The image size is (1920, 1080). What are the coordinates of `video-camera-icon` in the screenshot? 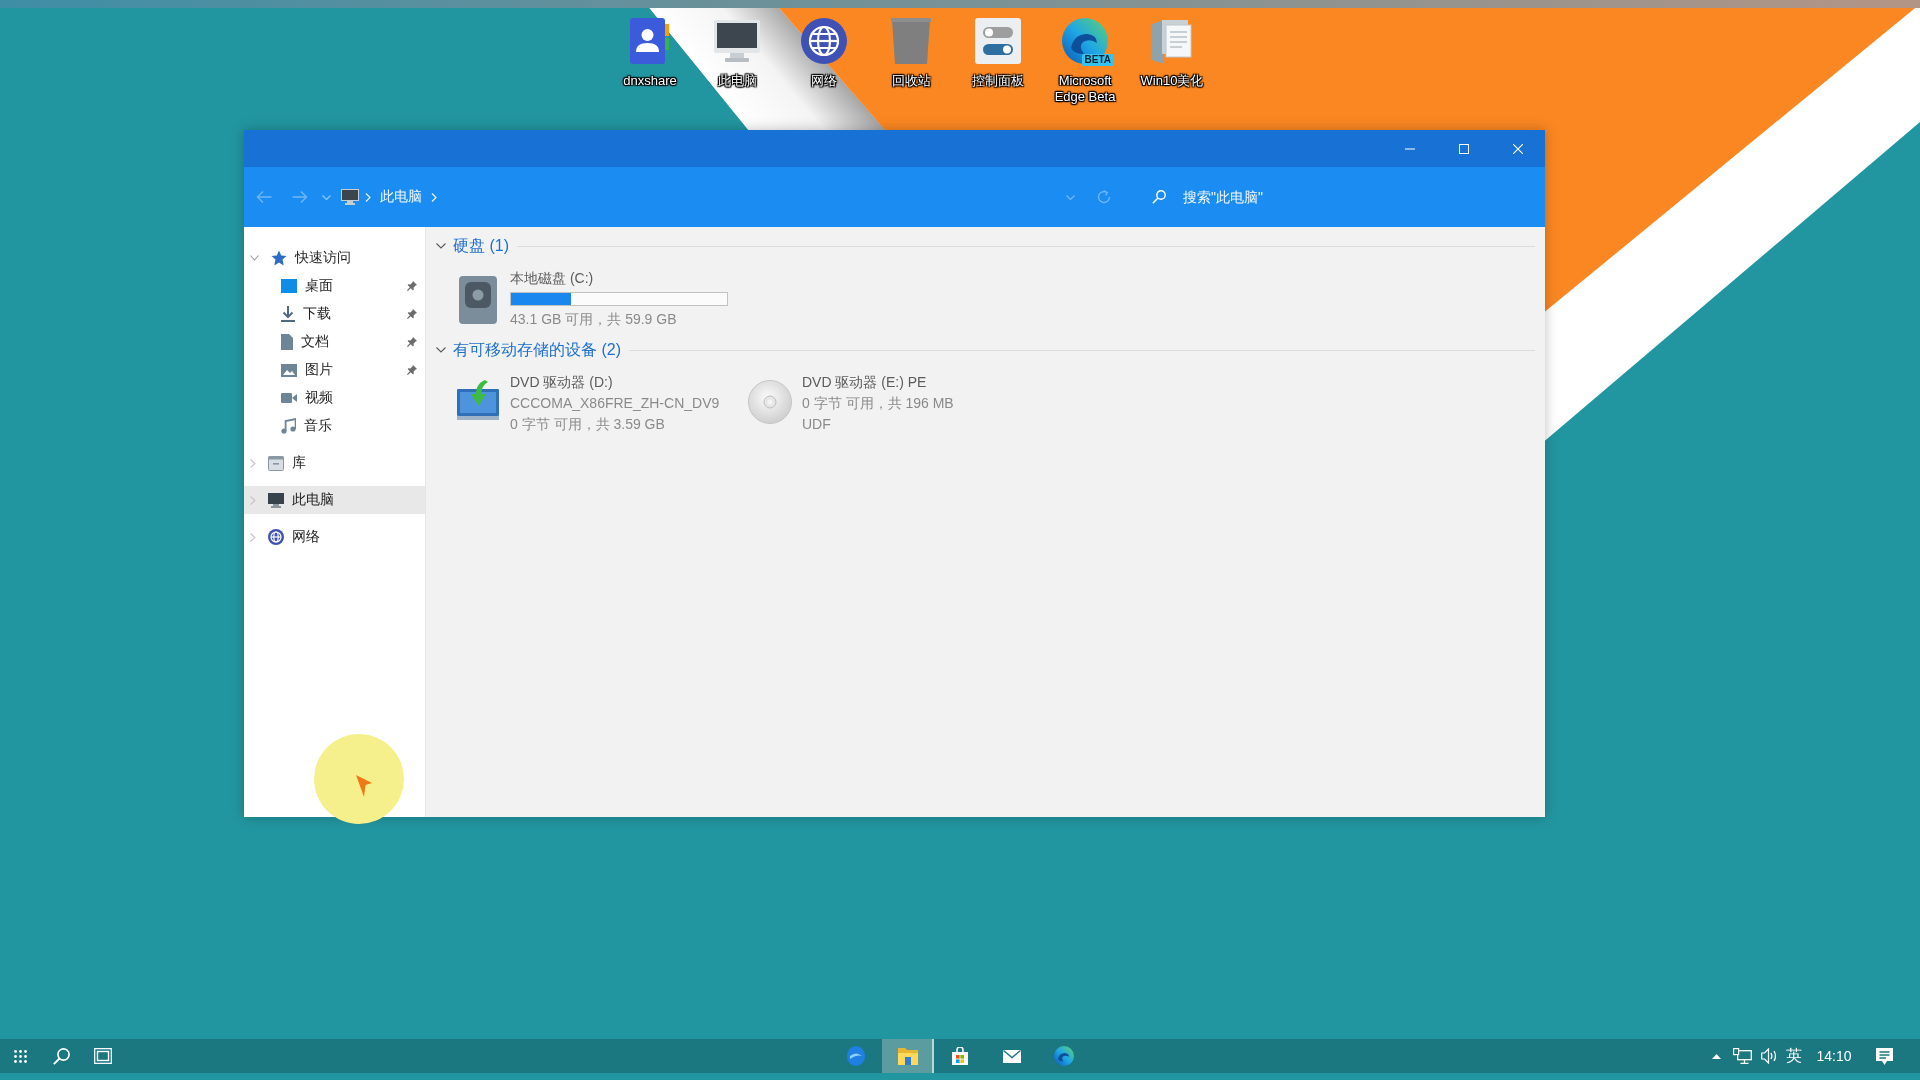 It's located at (289, 398).